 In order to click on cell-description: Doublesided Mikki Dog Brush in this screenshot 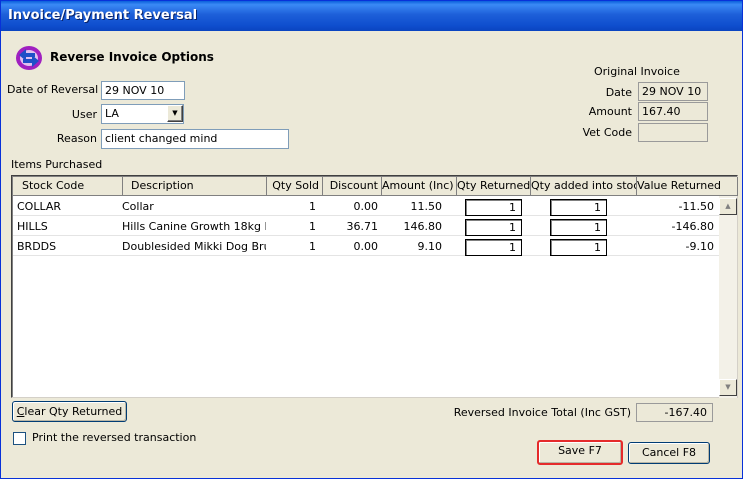, I will do `click(194, 246)`.